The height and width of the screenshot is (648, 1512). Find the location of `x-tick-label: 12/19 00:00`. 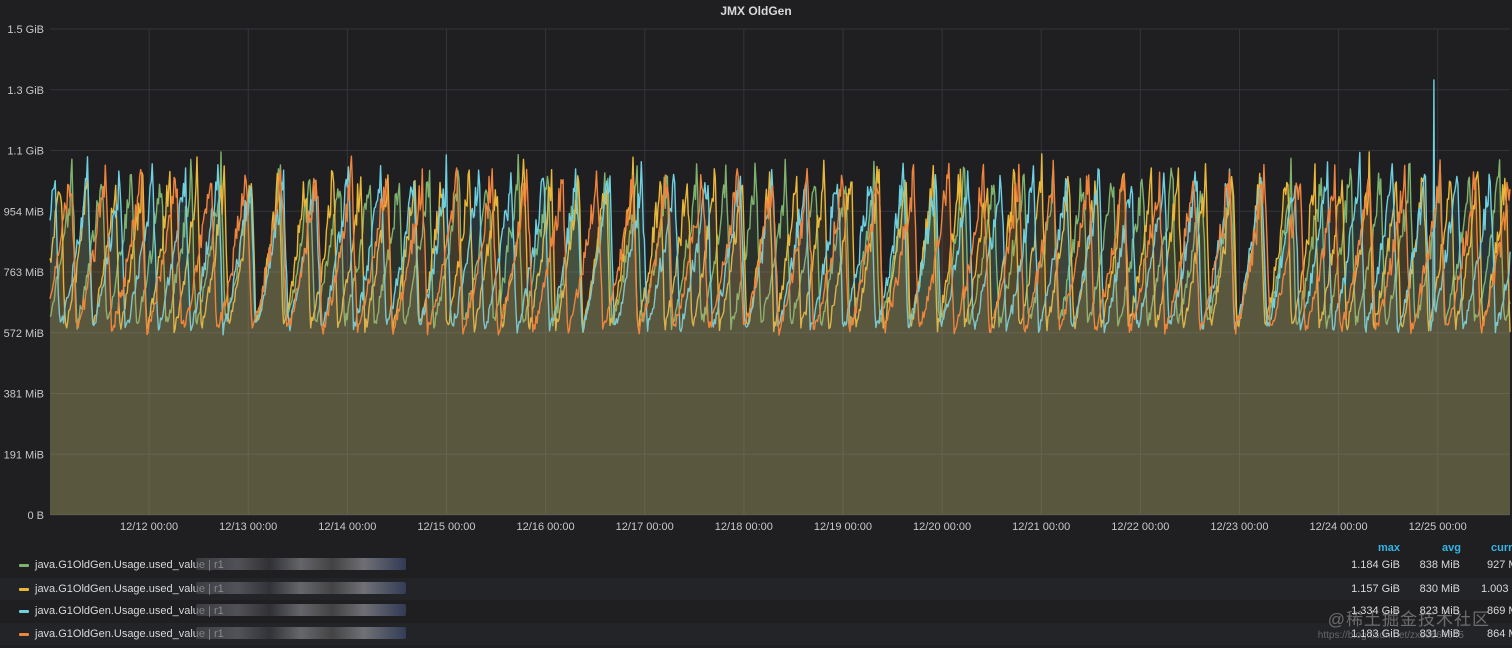

x-tick-label: 12/19 00:00 is located at coordinates (843, 527).